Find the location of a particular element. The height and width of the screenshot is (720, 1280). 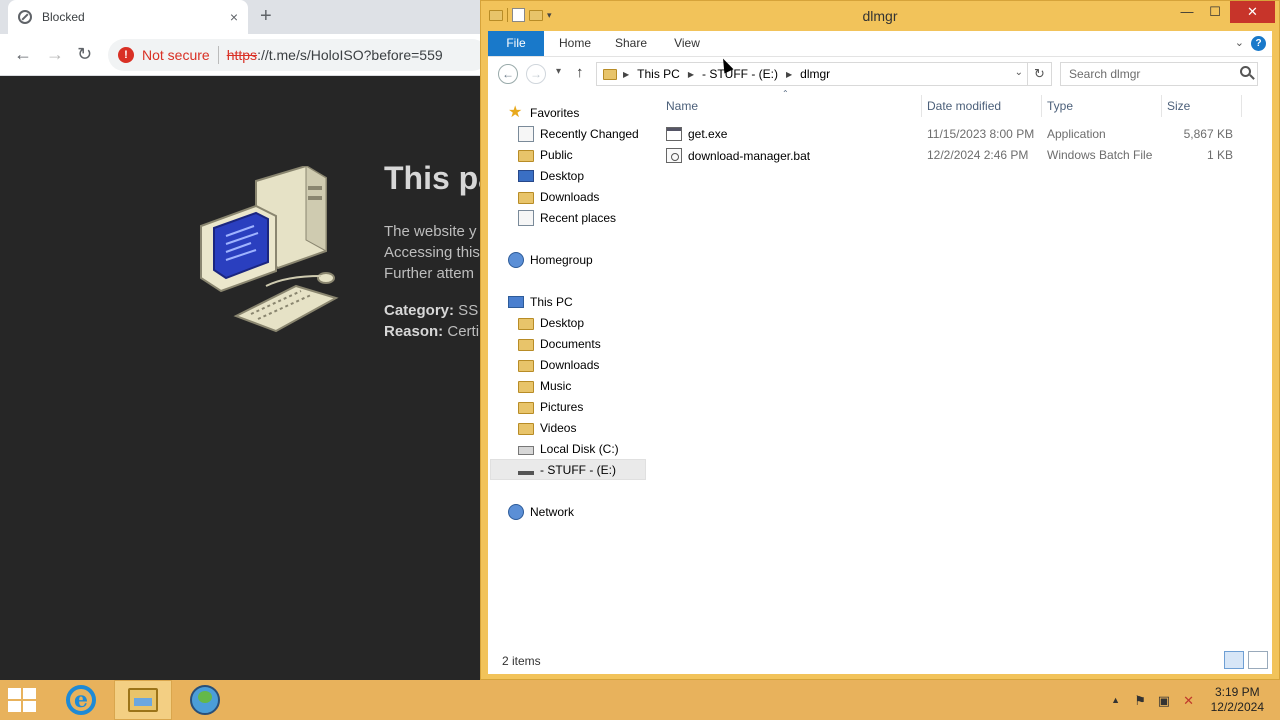

url-path: ://t.me/s/HoloISO?before=559 is located at coordinates (350, 55).